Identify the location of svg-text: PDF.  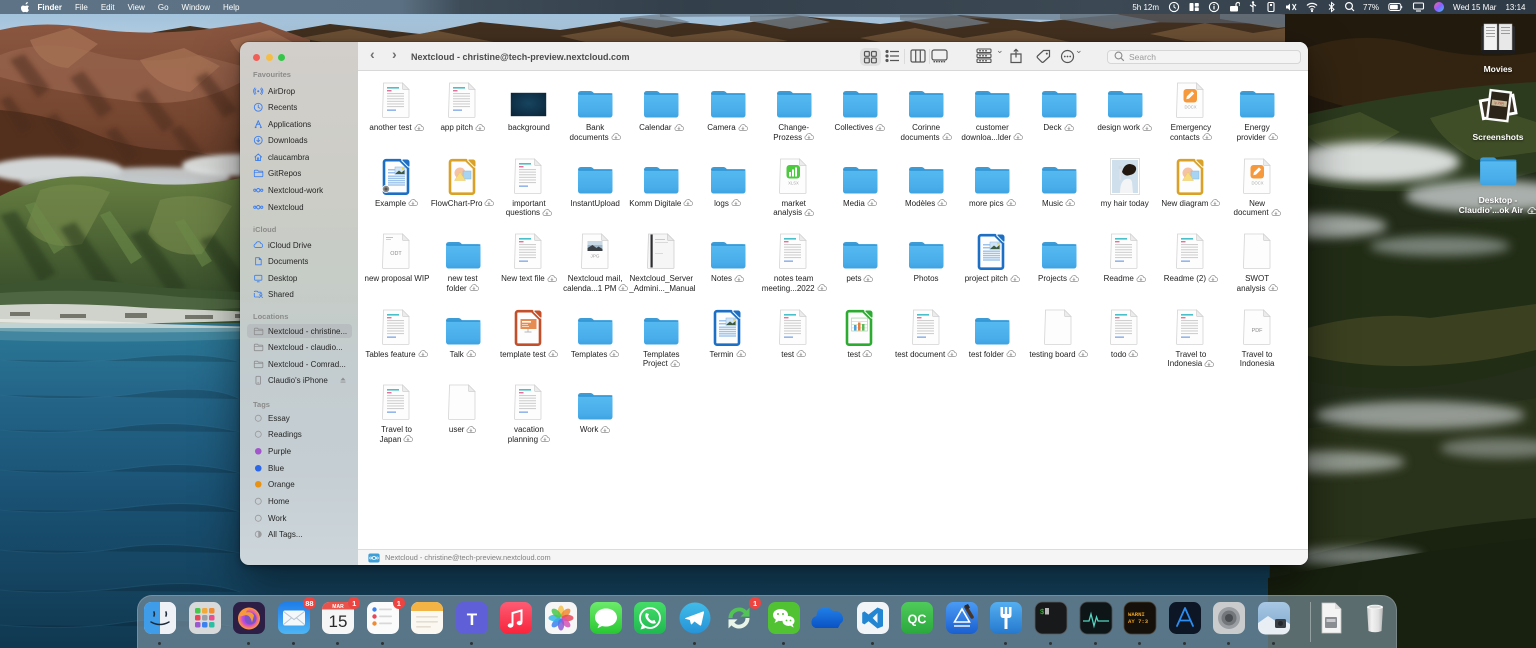
(1256, 331).